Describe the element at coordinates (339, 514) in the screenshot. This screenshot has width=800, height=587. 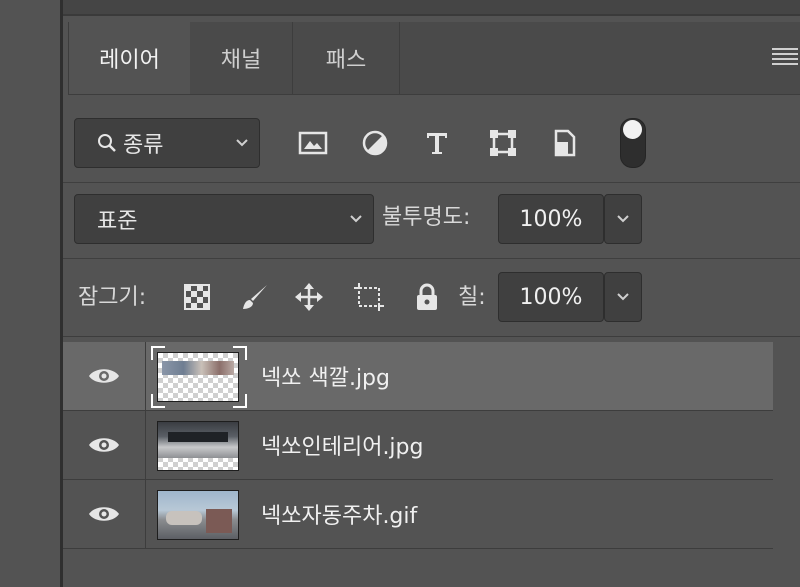
I see `layer-name: 넥쏘자동주차.gif` at that location.